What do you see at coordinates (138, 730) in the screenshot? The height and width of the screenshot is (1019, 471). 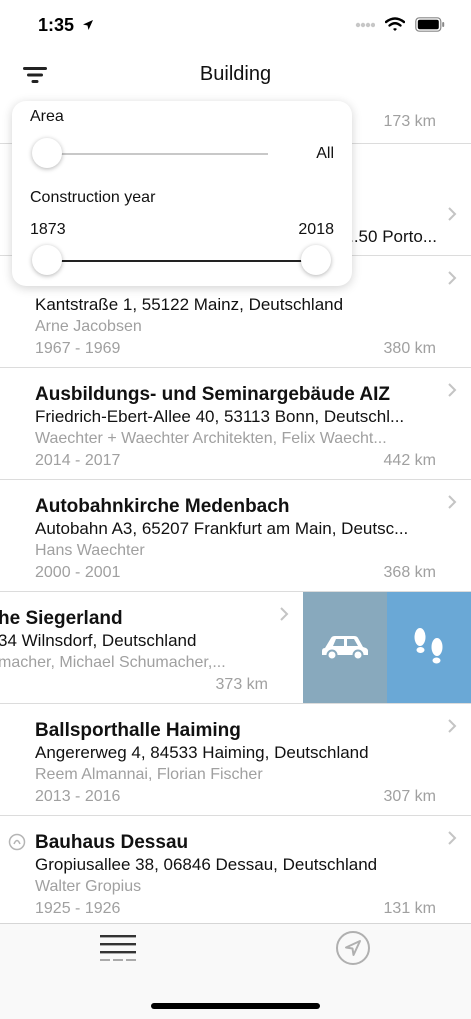 I see `row-title: Ballsporthalle Haiming` at bounding box center [138, 730].